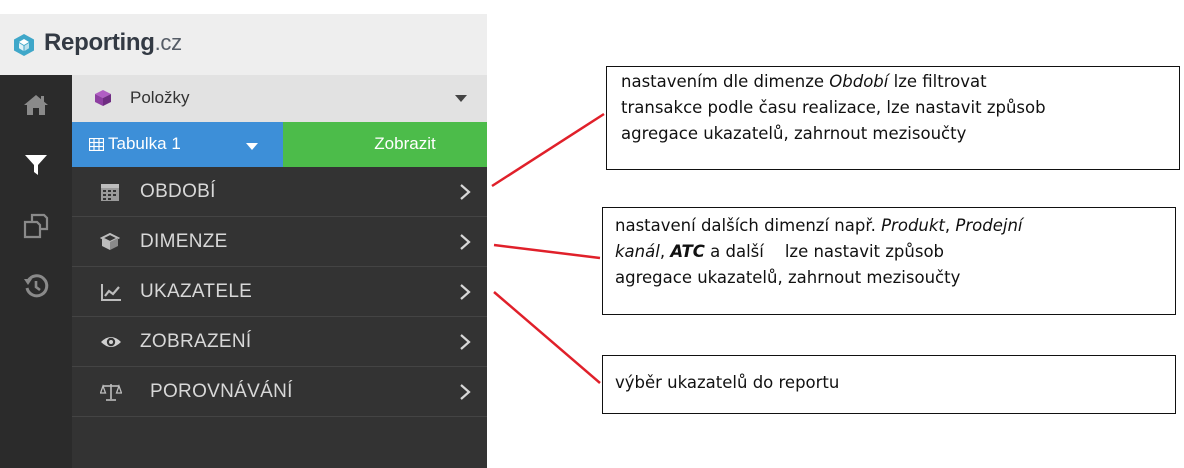 This screenshot has width=1184, height=468. What do you see at coordinates (780, 251) in the screenshot?
I see `annotation-line: kanál, ATC a další lze nastavit způsob` at bounding box center [780, 251].